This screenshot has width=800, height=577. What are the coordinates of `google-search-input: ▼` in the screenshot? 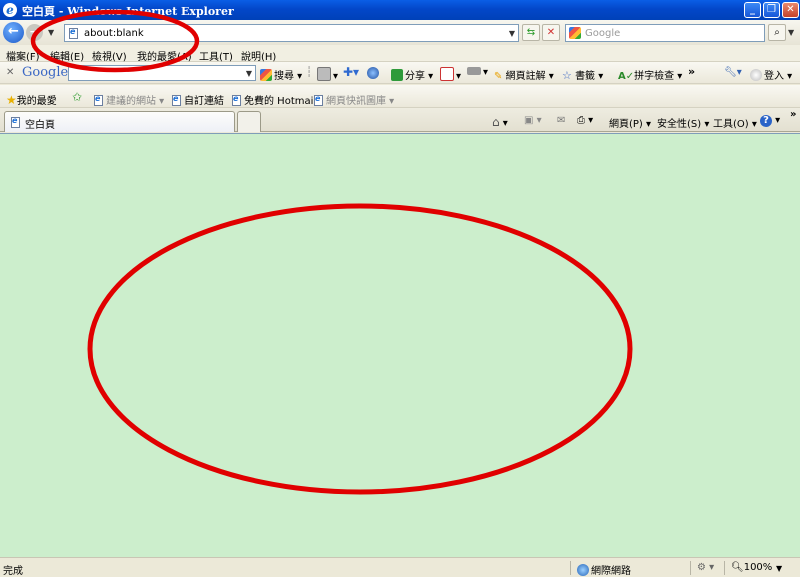 It's located at (162, 73).